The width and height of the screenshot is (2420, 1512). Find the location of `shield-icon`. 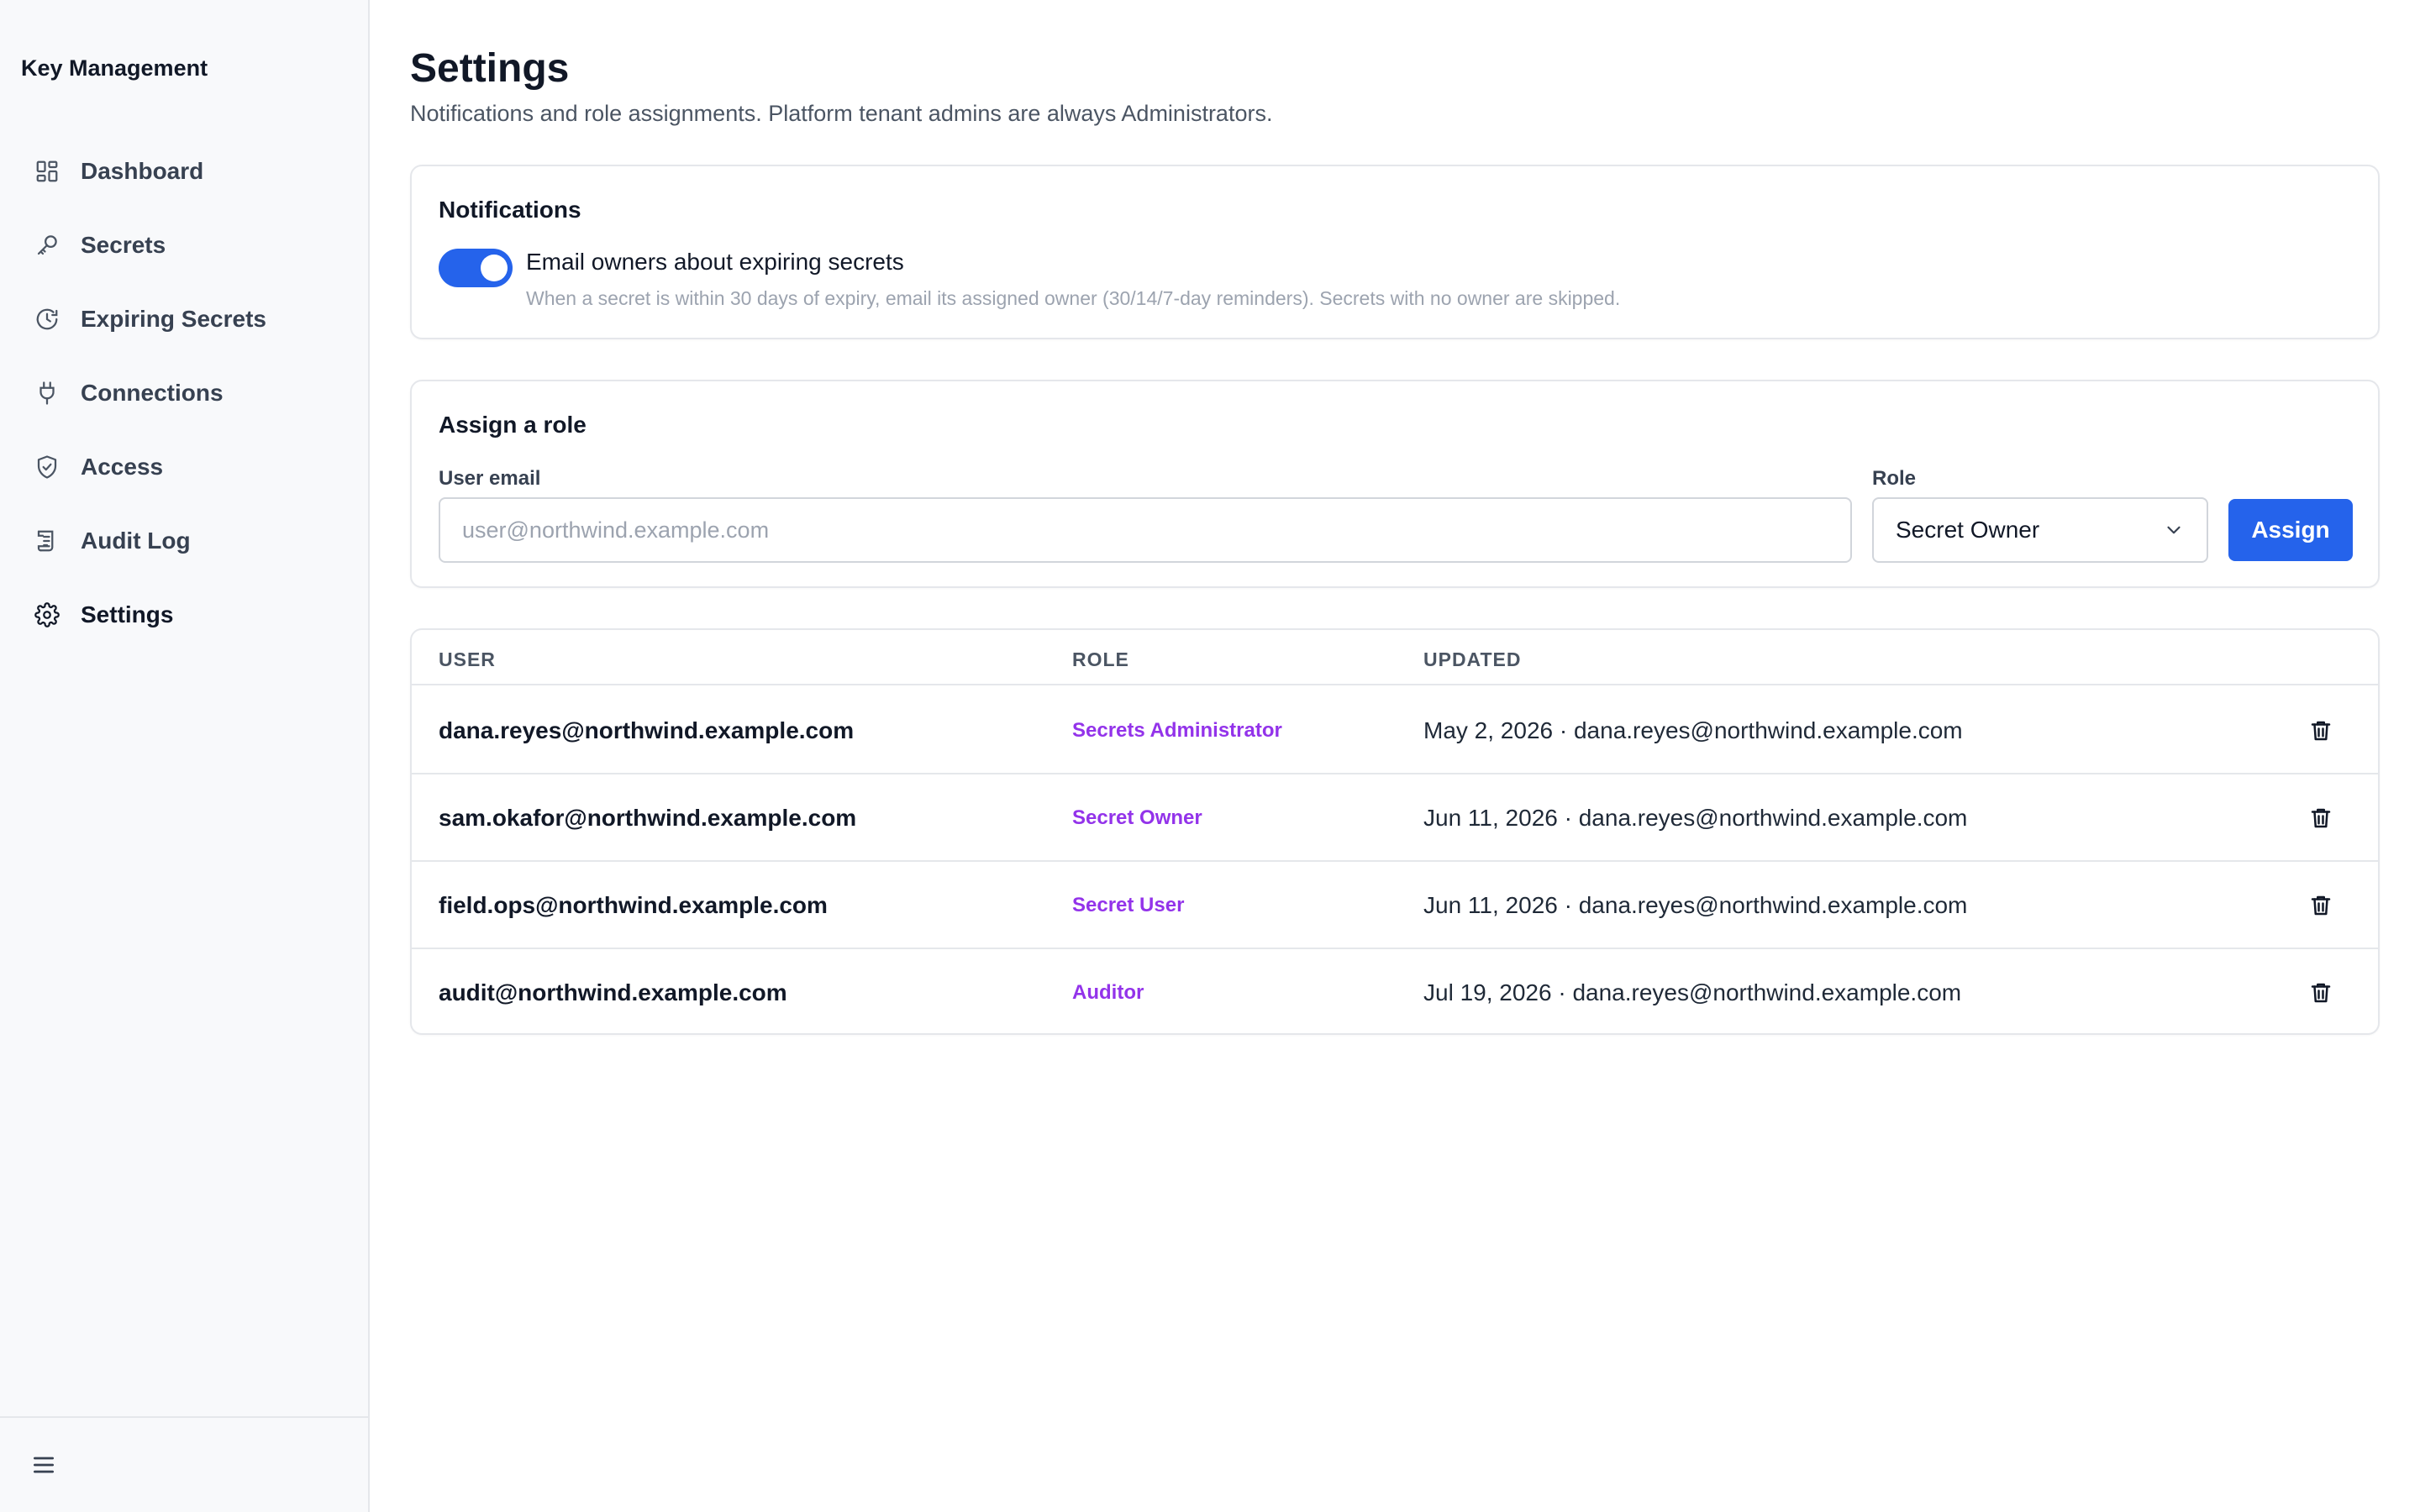

shield-icon is located at coordinates (47, 467).